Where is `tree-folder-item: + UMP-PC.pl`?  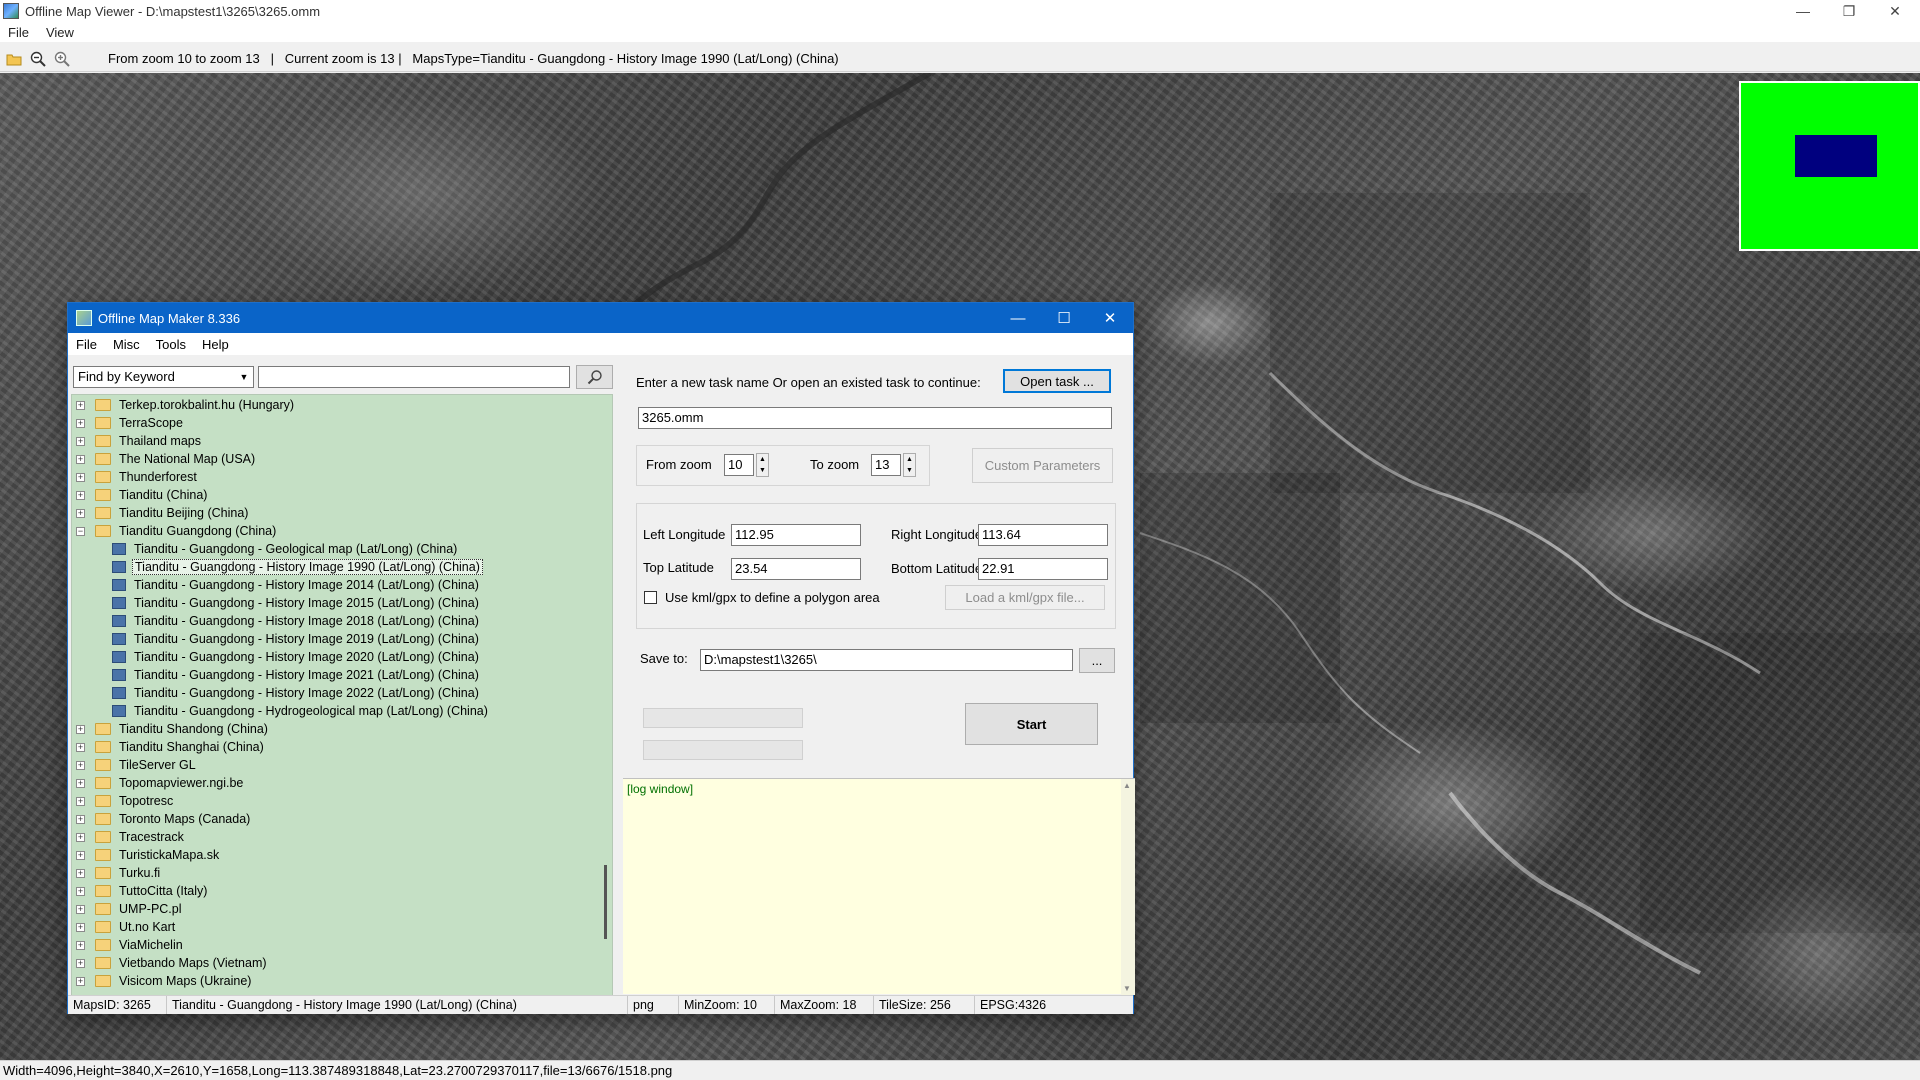 tree-folder-item: + UMP-PC.pl is located at coordinates (337, 909).